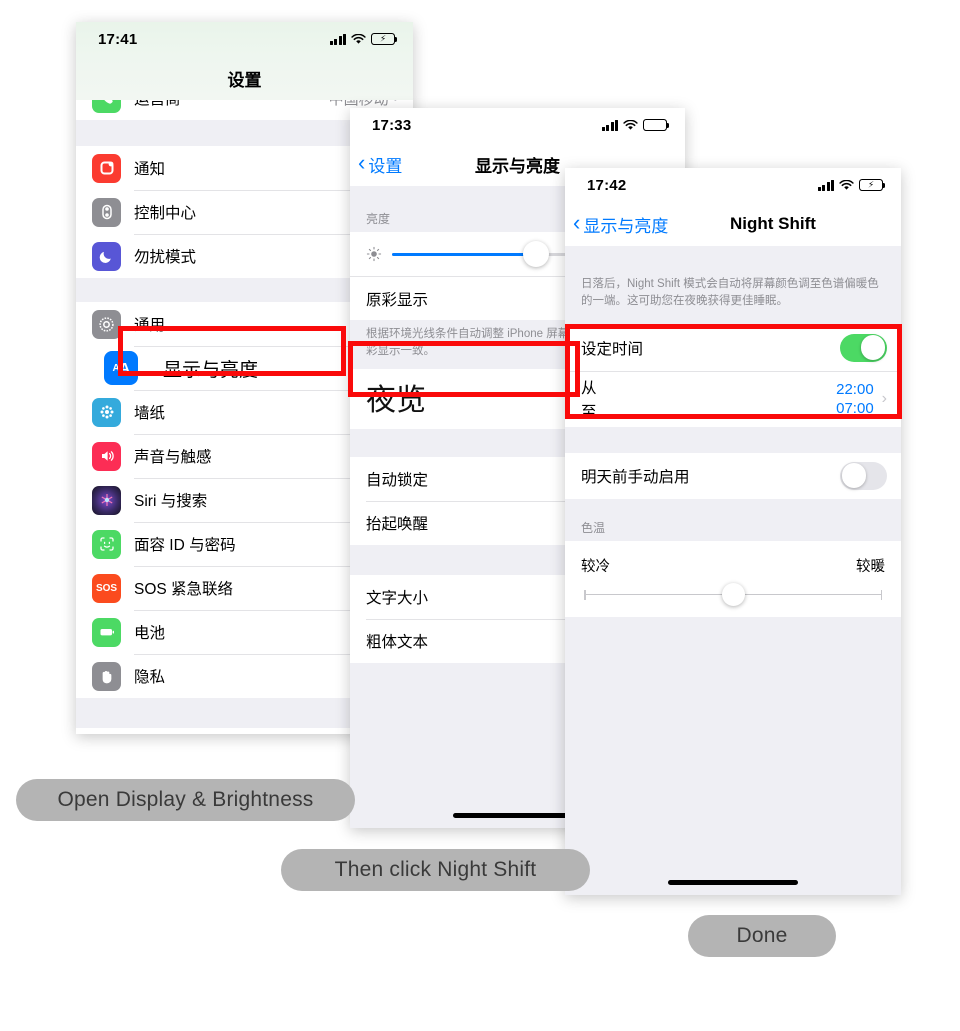 Image resolution: width=960 pixels, height=1031 pixels. Describe the element at coordinates (517, 125) in the screenshot. I see `status-bar-2: 17:33` at that location.